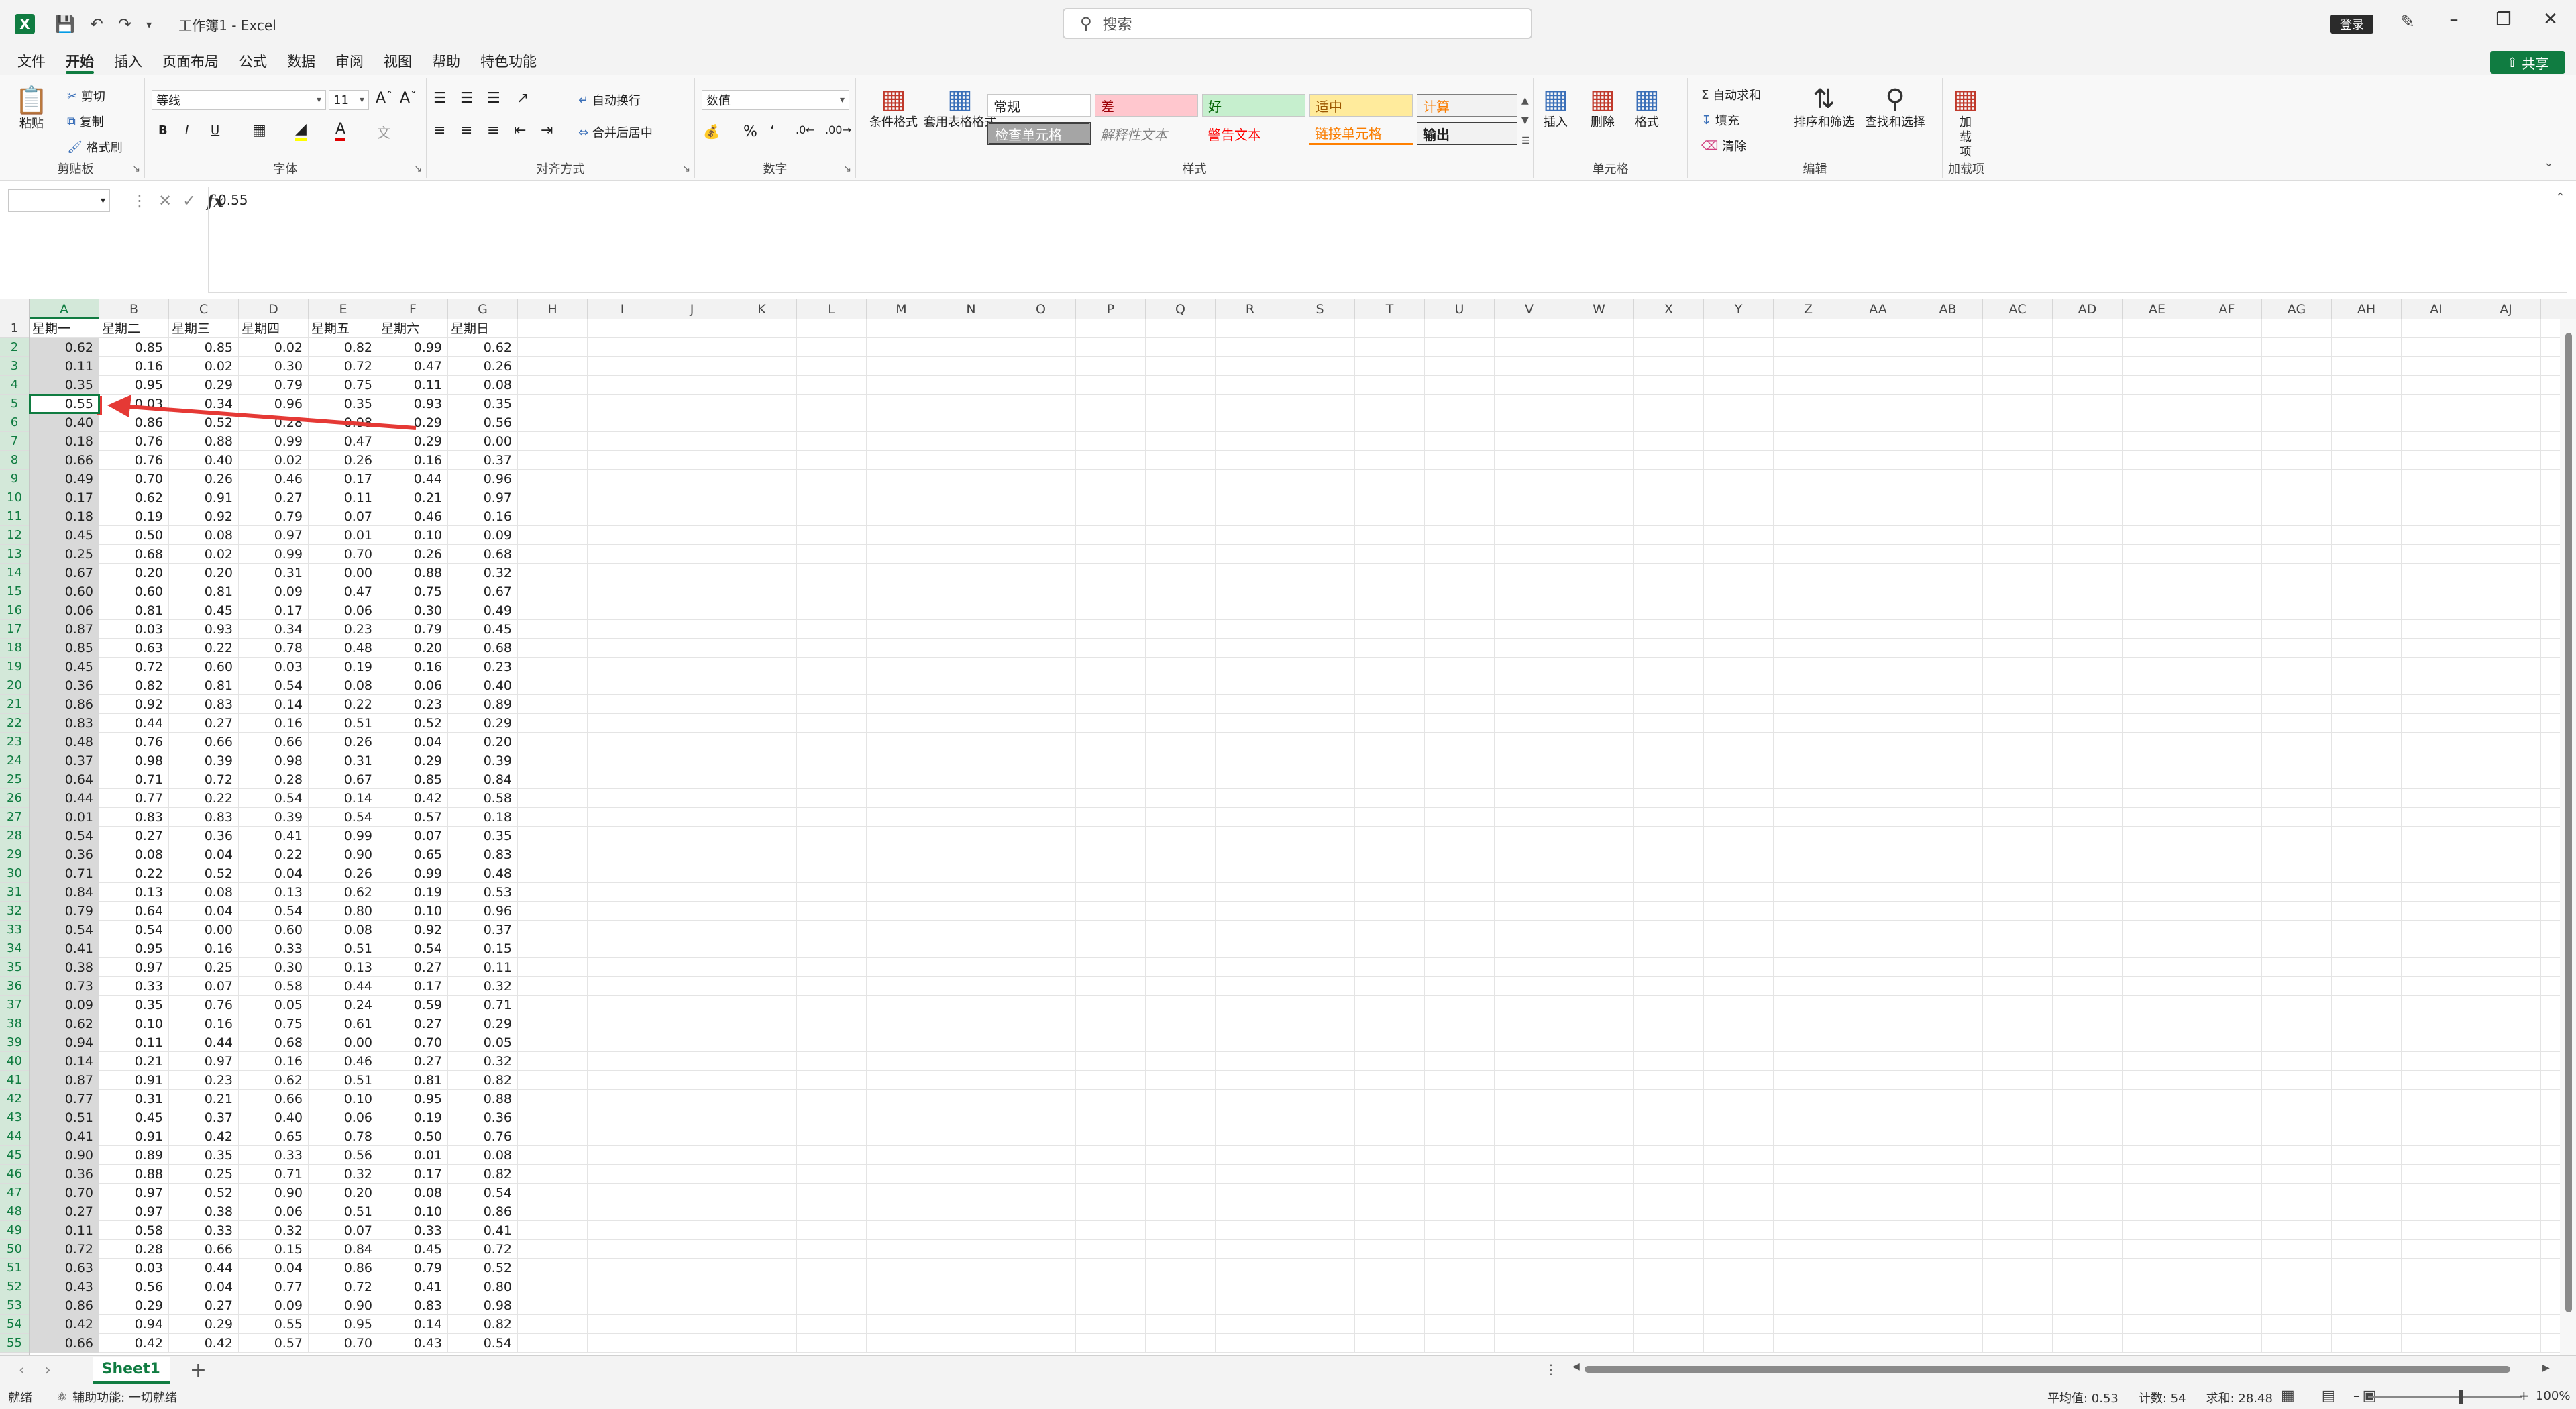 The width and height of the screenshot is (2576, 1409). What do you see at coordinates (134, 1211) in the screenshot?
I see `cell: 0.97` at bounding box center [134, 1211].